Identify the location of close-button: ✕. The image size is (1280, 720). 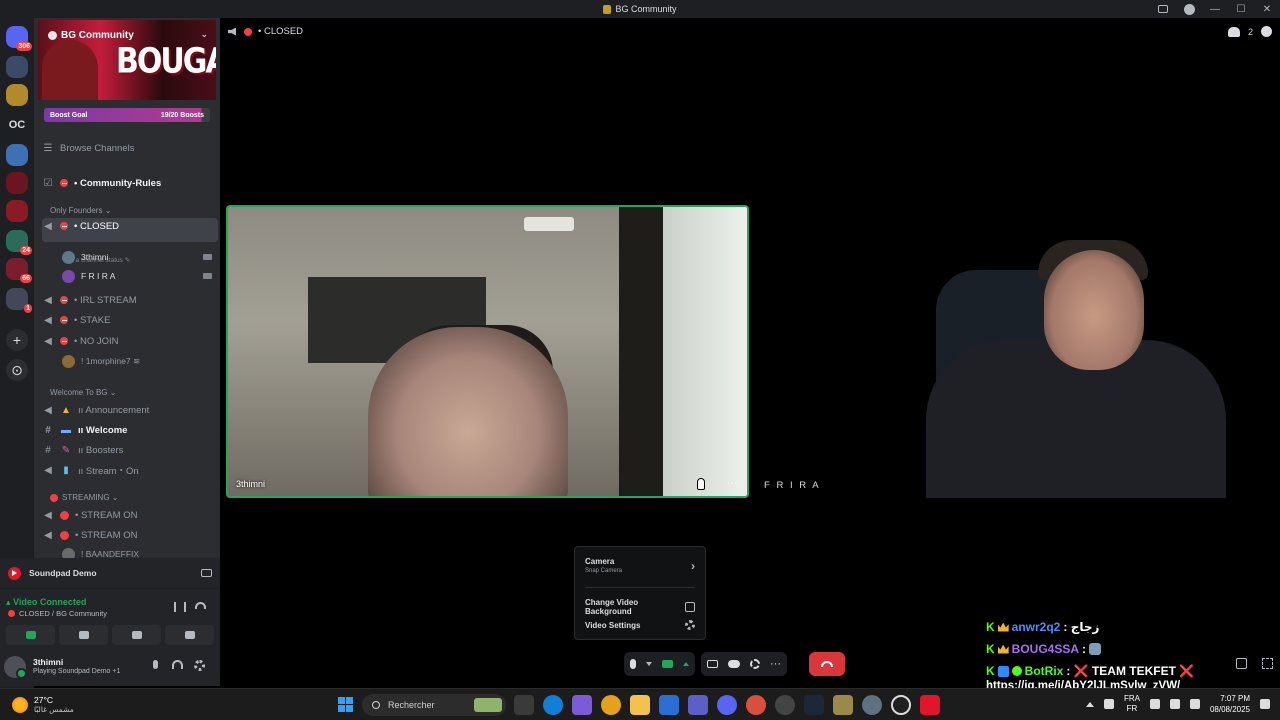
(1267, 9).